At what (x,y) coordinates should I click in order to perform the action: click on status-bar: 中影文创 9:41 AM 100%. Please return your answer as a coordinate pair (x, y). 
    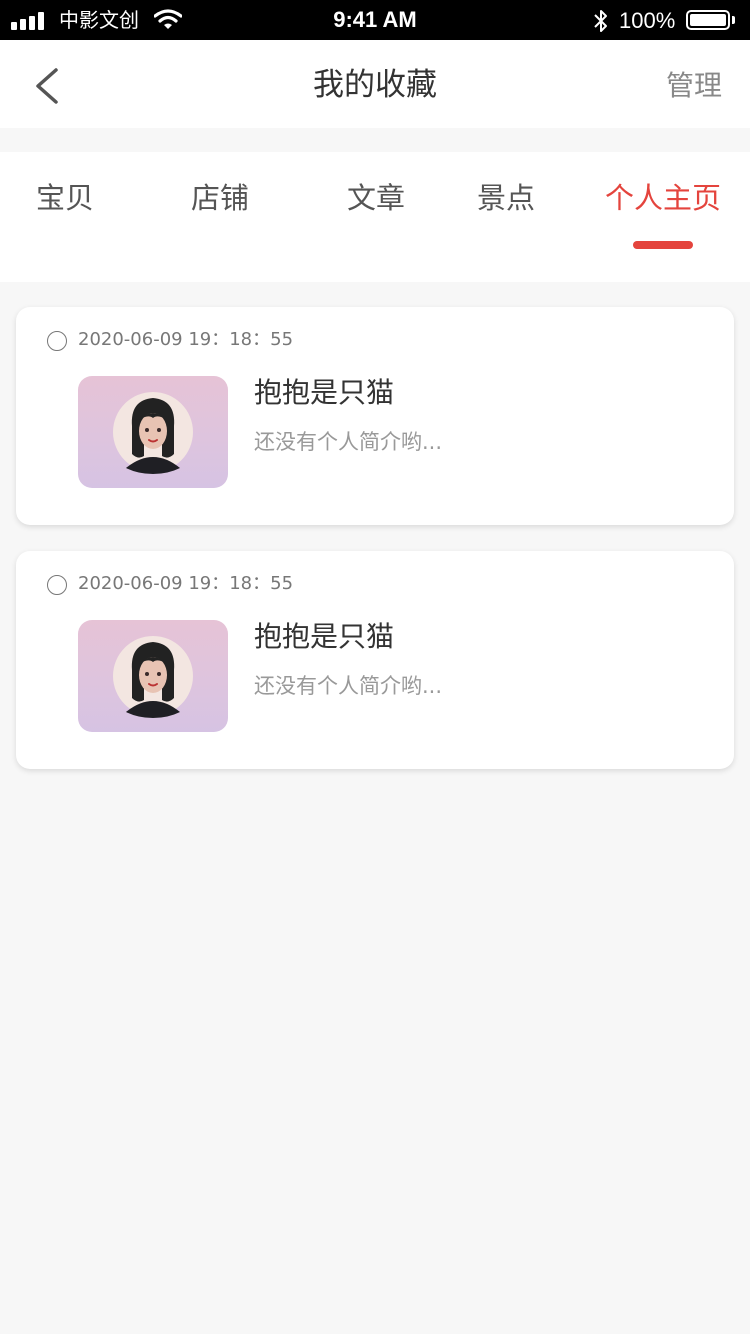
    Looking at the image, I should click on (375, 20).